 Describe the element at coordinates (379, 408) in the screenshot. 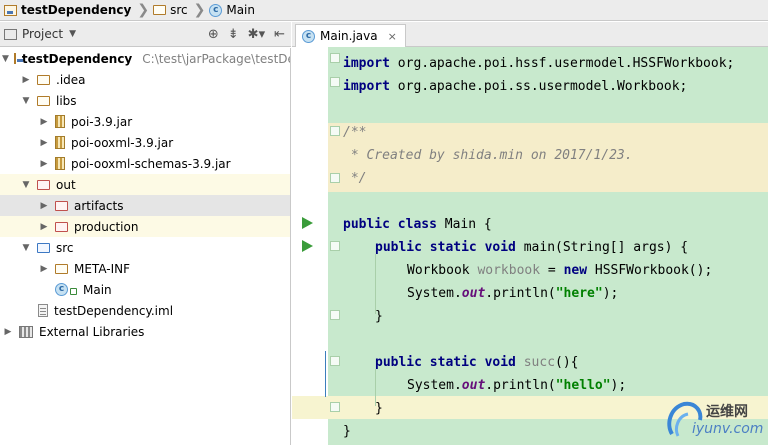

I see `code-line-close-succ: }` at that location.